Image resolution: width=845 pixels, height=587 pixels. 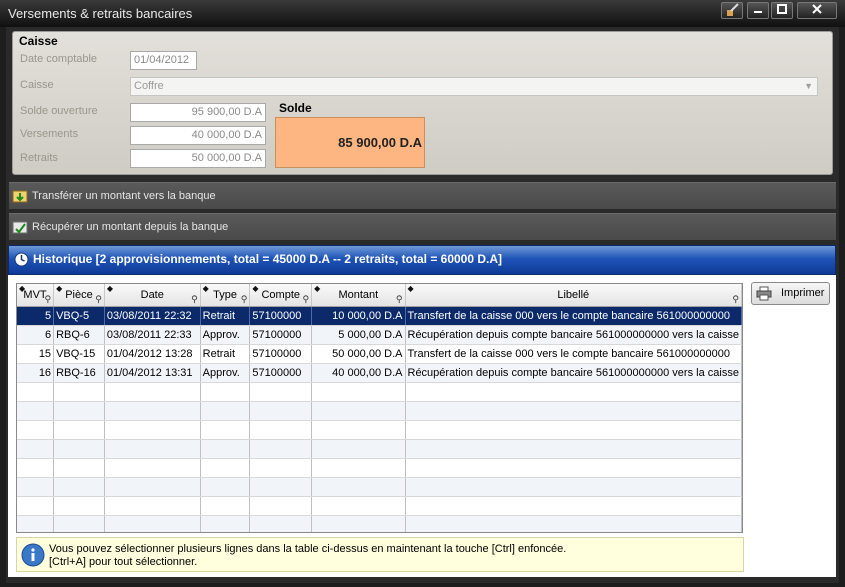 I want to click on solde-ouverture-field: 95 900,00 D.A, so click(x=198, y=112).